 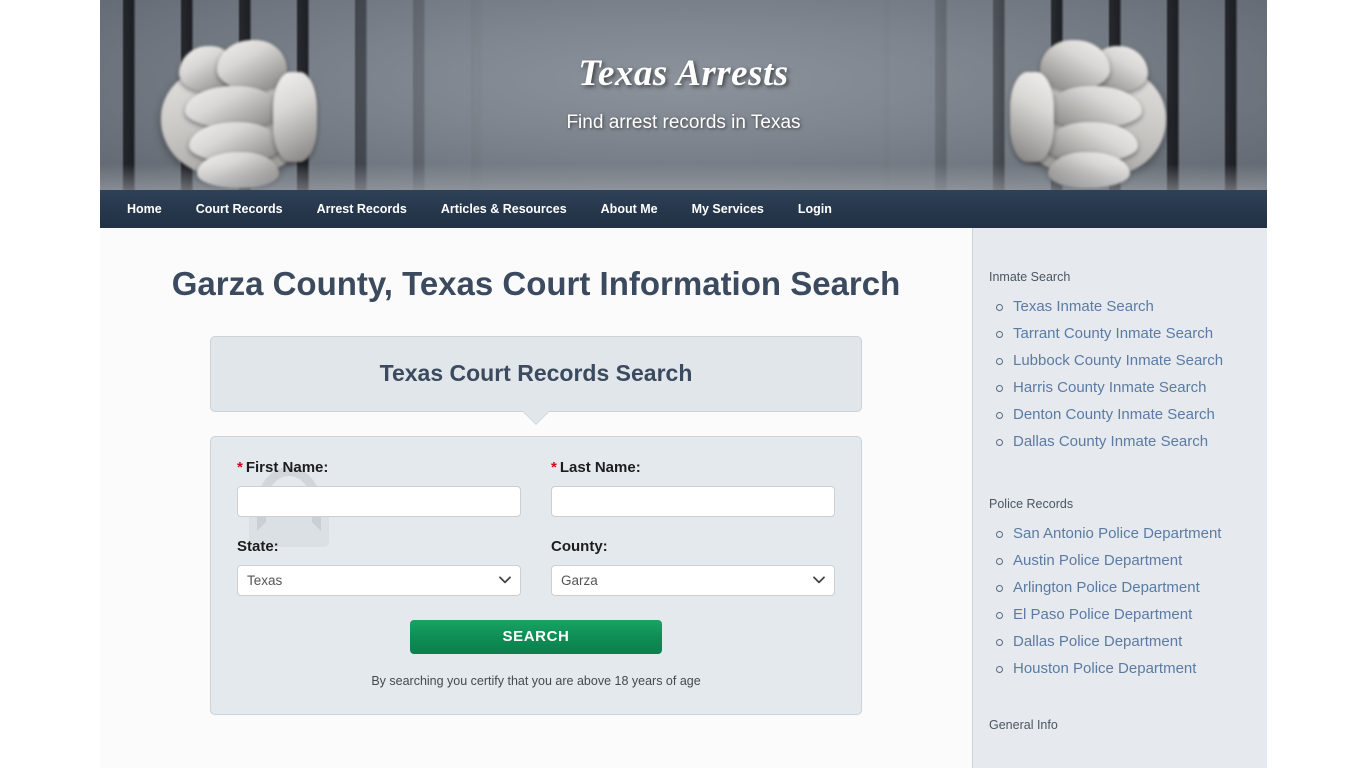 I want to click on county-select-wrapper: Garza, so click(x=693, y=580).